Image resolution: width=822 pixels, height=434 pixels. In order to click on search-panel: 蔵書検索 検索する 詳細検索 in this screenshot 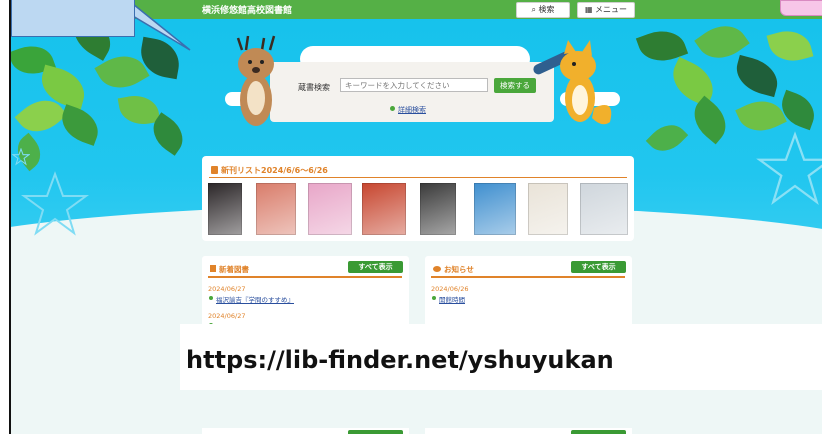, I will do `click(412, 92)`.